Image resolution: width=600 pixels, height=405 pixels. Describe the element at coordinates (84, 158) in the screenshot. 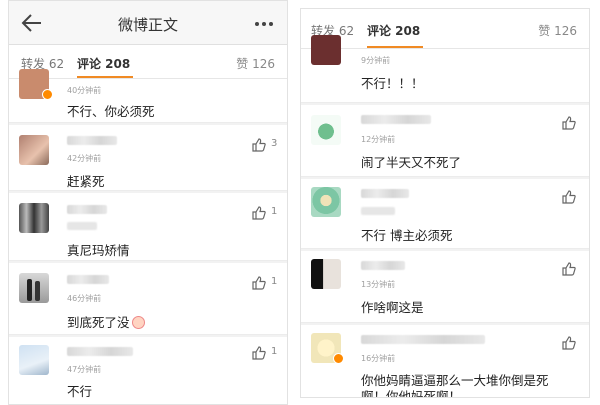

I see `comment-time: 42分钟前` at that location.